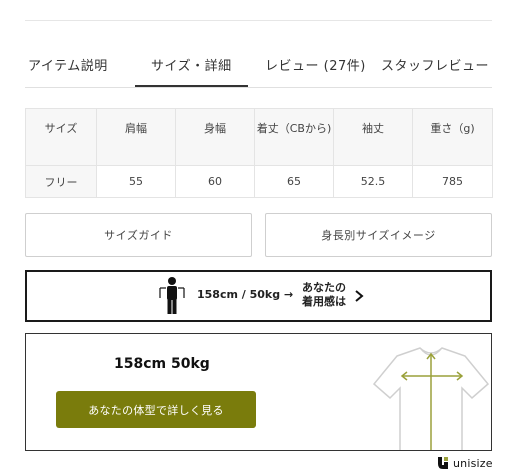 The width and height of the screenshot is (529, 473). I want to click on header-sleeve-length: 袖丈, so click(373, 137).